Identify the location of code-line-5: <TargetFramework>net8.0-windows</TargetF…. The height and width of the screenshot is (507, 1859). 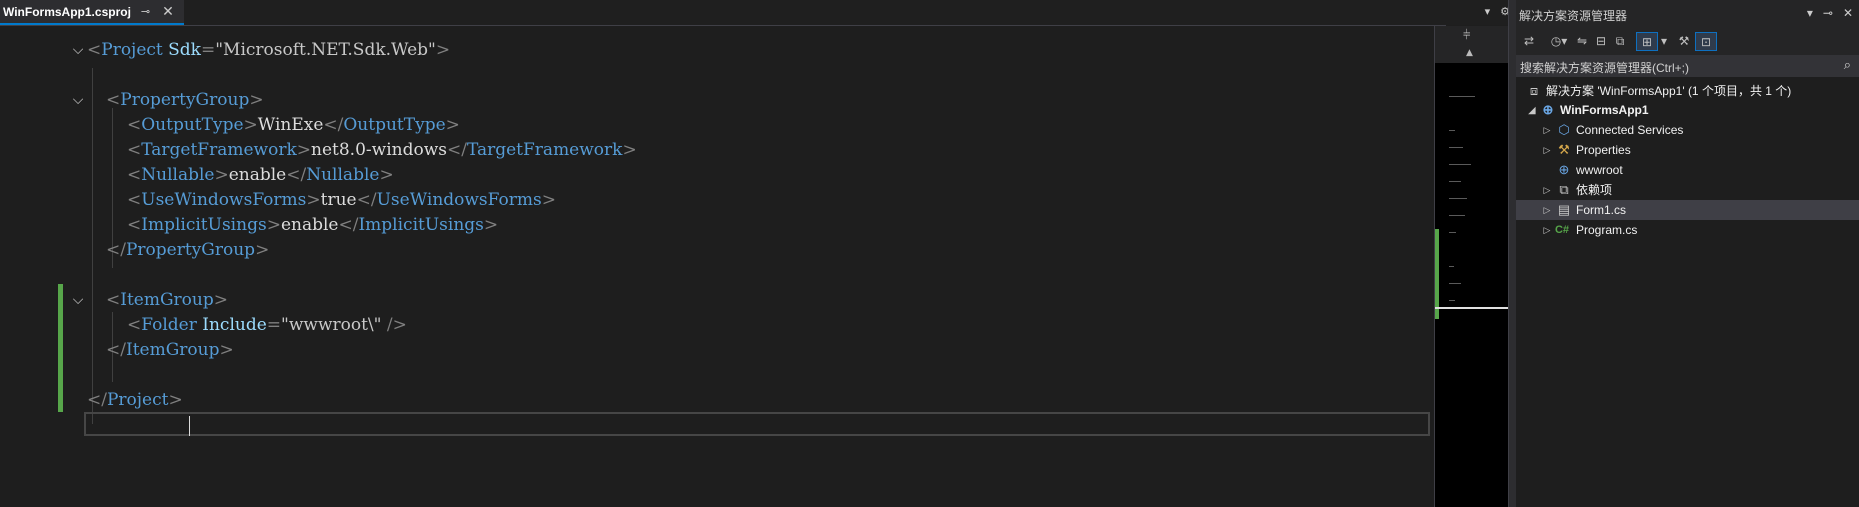
(382, 150).